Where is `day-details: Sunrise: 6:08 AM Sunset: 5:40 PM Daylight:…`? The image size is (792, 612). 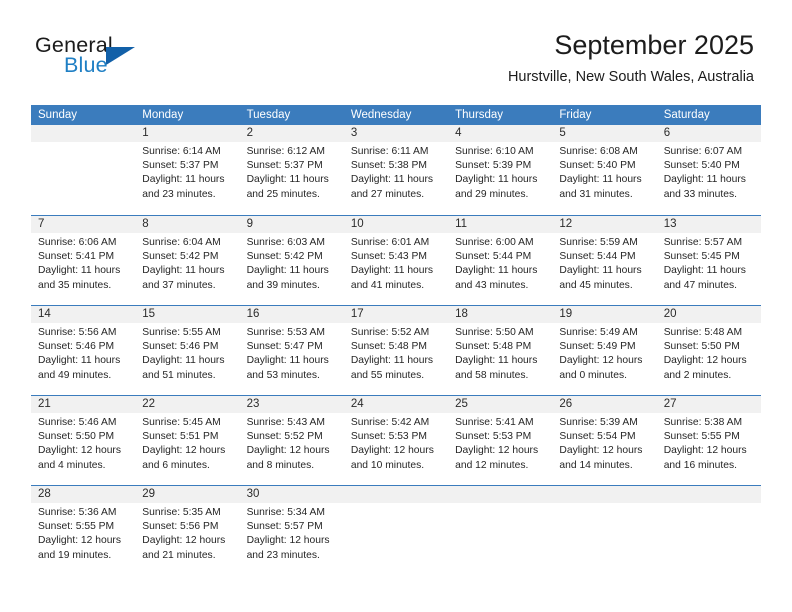 day-details: Sunrise: 6:08 AM Sunset: 5:40 PM Daylight:… is located at coordinates (604, 172).